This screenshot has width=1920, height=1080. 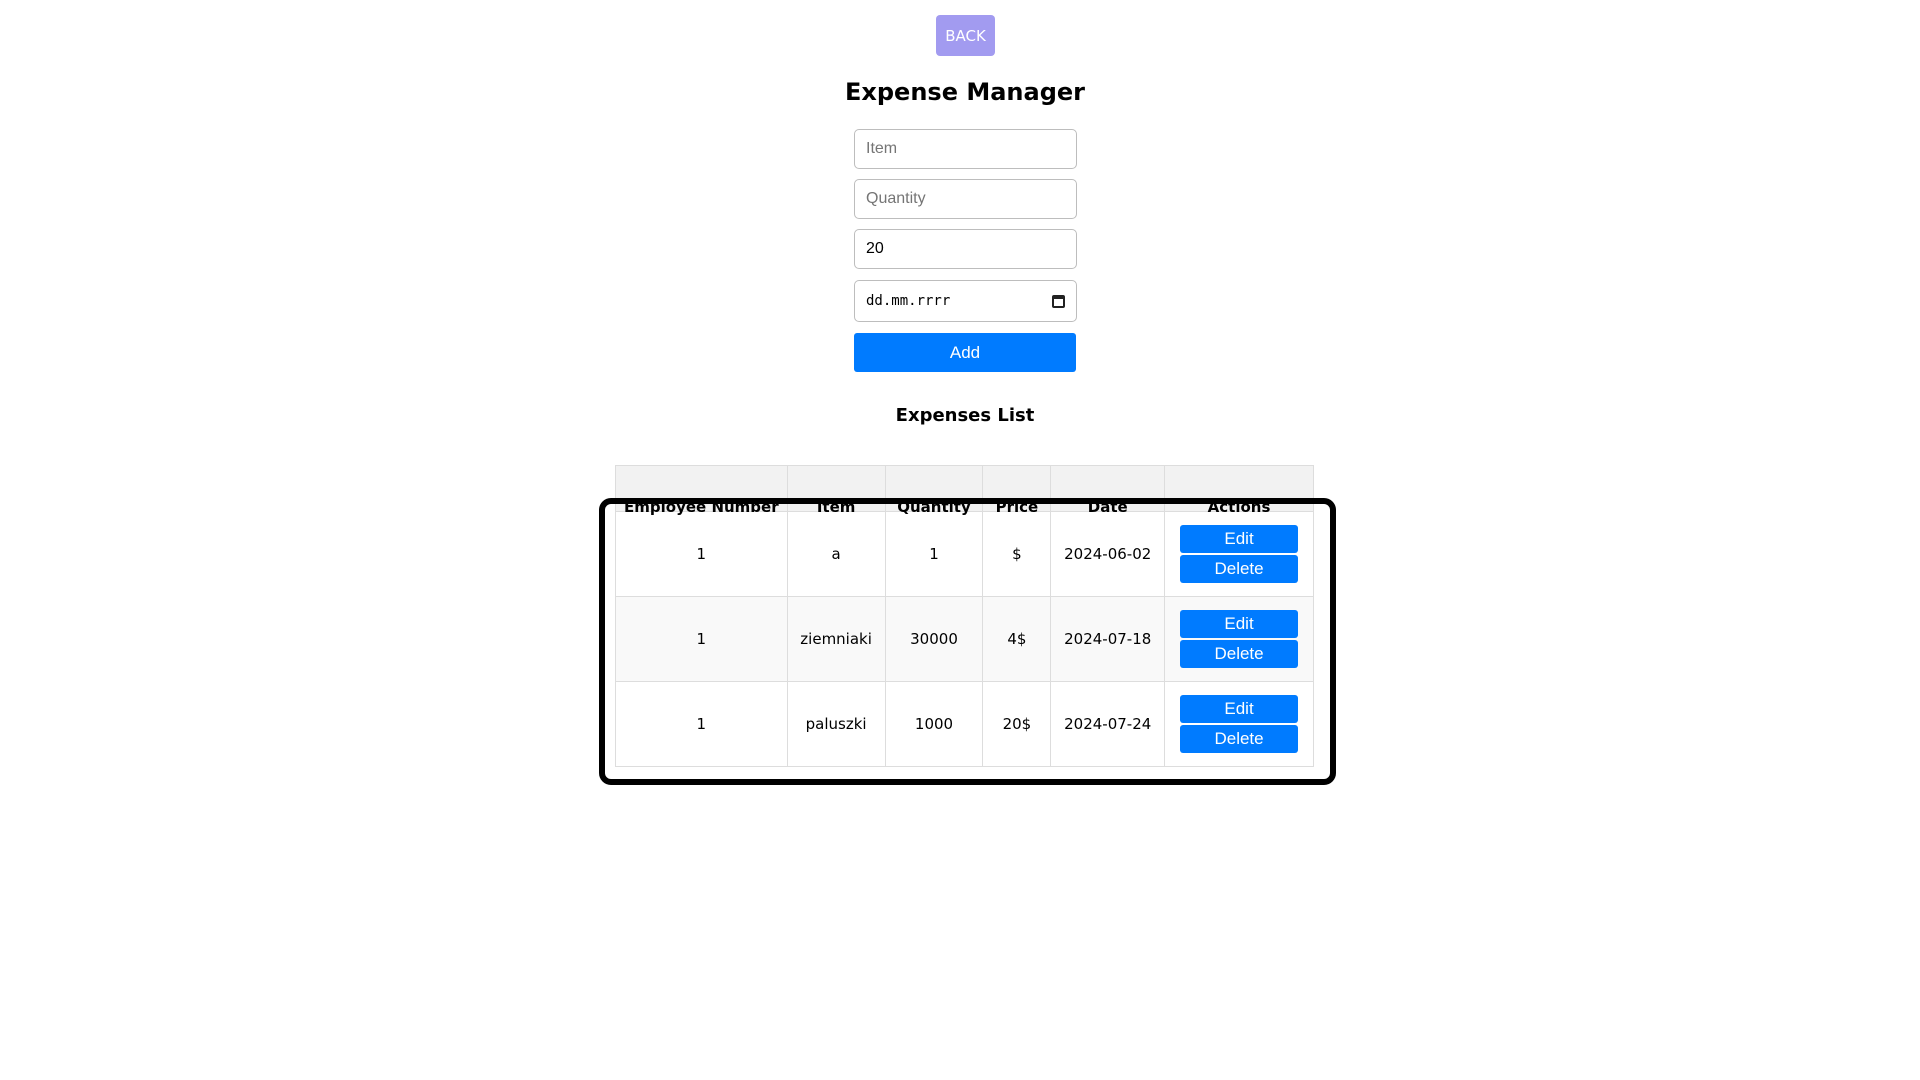 What do you see at coordinates (836, 554) in the screenshot?
I see `item-cell: a` at bounding box center [836, 554].